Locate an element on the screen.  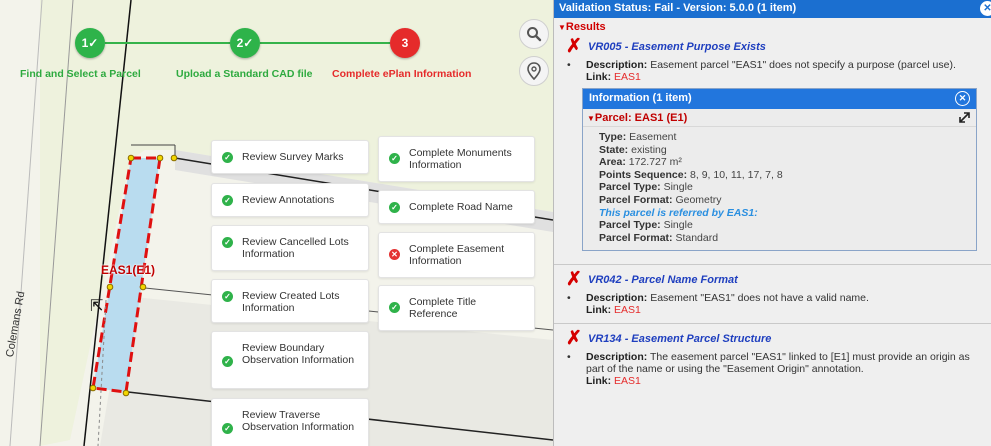
expand-icon is located at coordinates (964, 117).